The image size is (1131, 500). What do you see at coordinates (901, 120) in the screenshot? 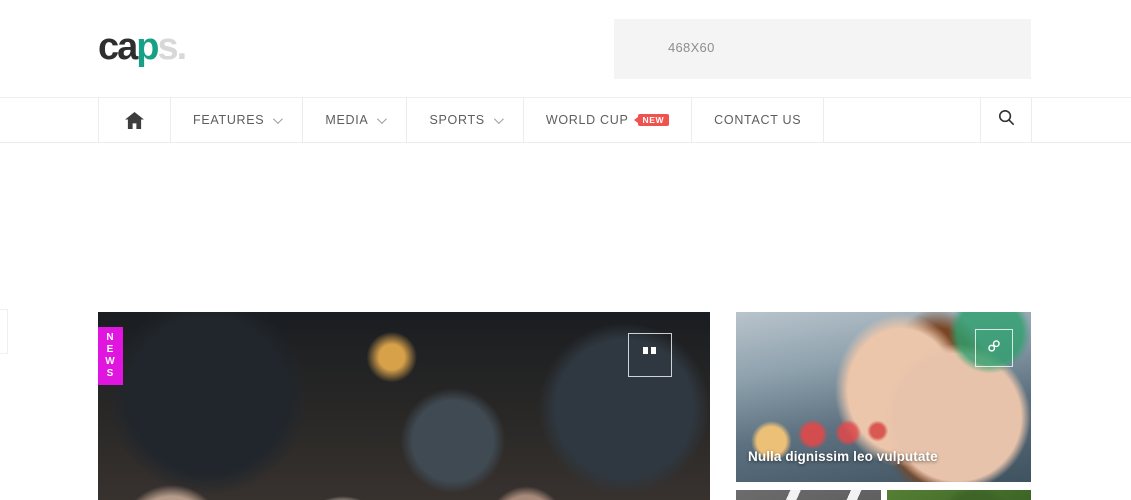
I see `nav-spacer` at bounding box center [901, 120].